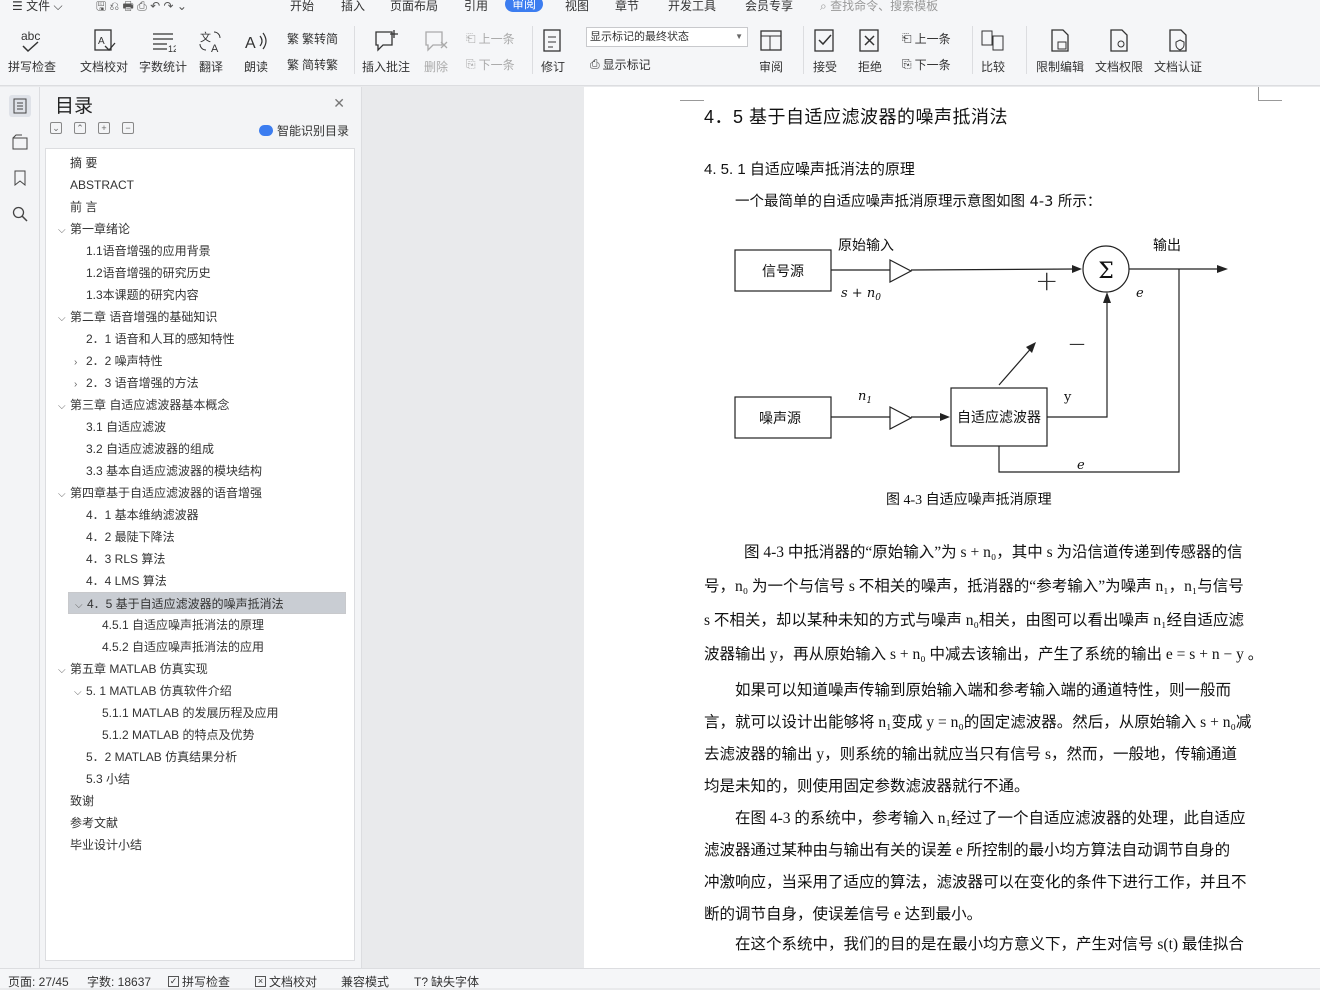 The width and height of the screenshot is (1320, 990). I want to click on toc-item: 1.3本课题的研究内容, so click(136, 295).